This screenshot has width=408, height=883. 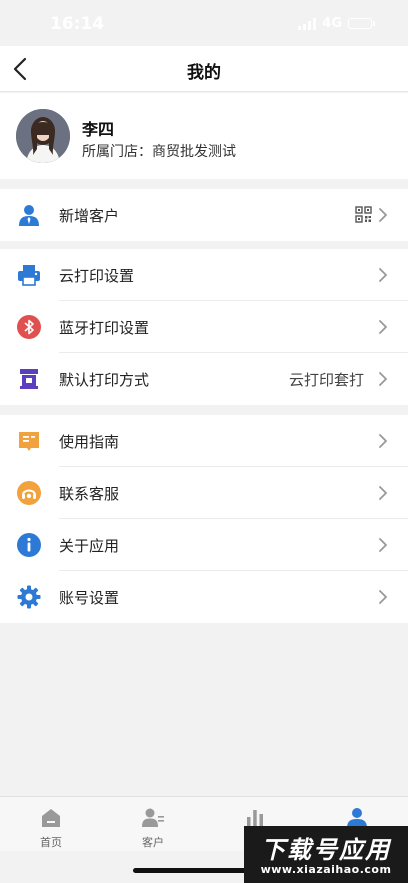 I want to click on nav-bar: 我的, so click(x=204, y=69).